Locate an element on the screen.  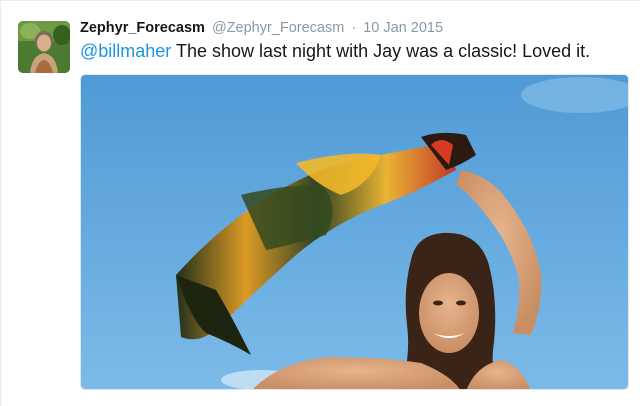
display-name: Zephyr_Forecasm is located at coordinates (142, 28).